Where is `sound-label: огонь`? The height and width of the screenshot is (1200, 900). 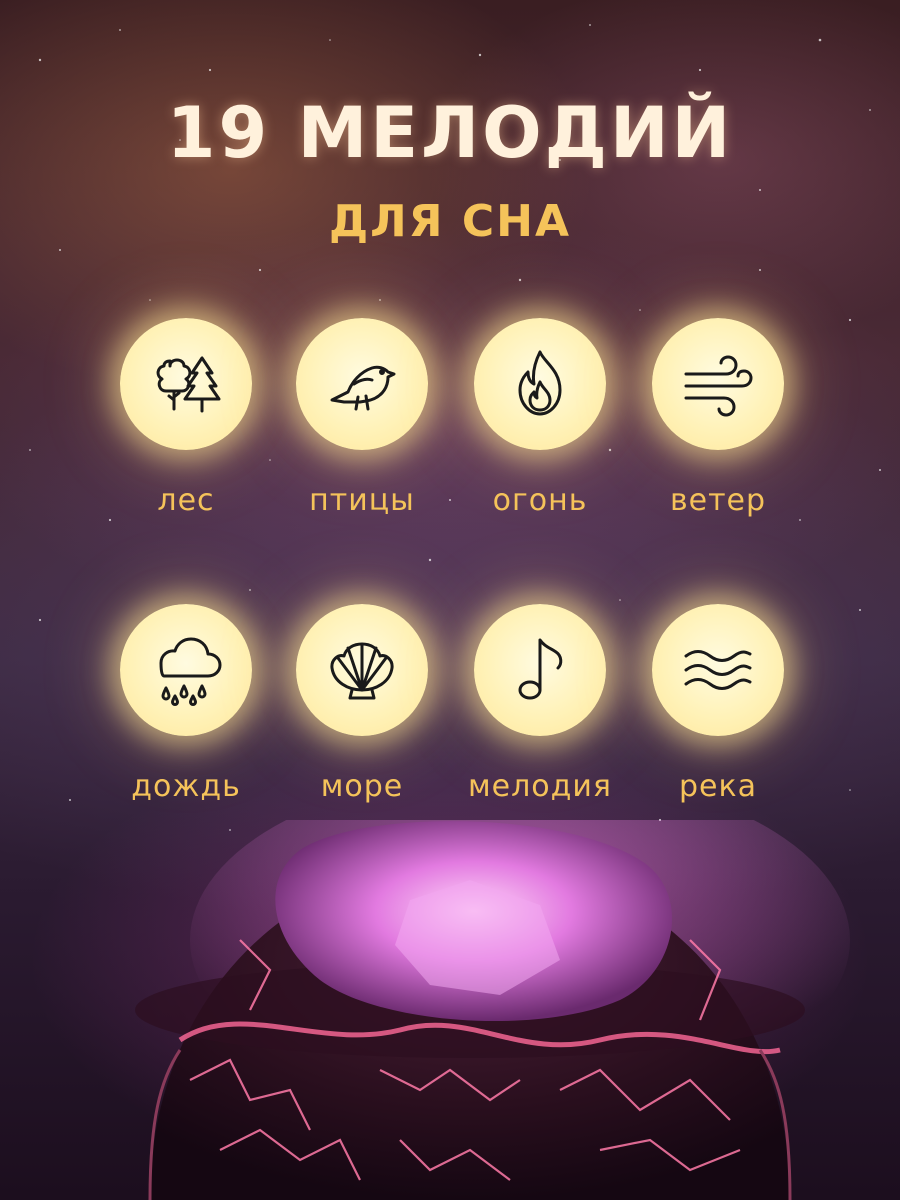 sound-label: огонь is located at coordinates (540, 500).